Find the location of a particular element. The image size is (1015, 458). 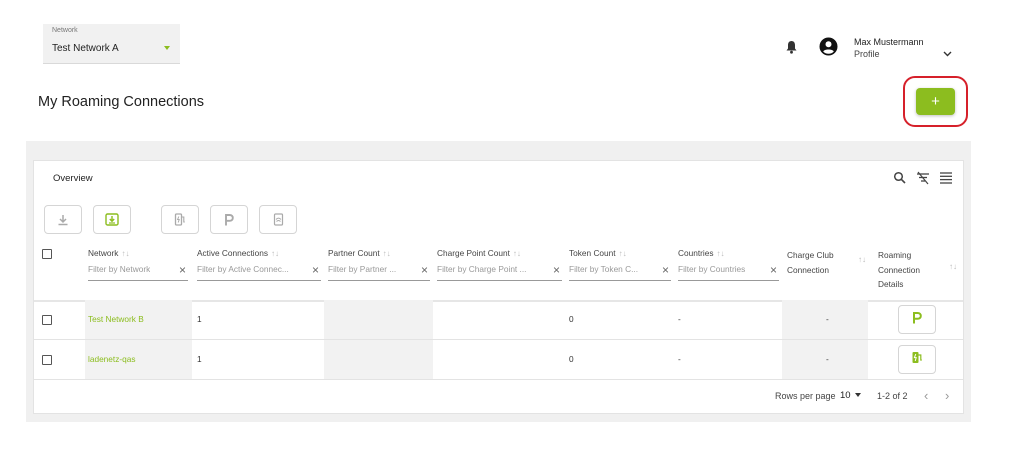

import-icon is located at coordinates (112, 219).